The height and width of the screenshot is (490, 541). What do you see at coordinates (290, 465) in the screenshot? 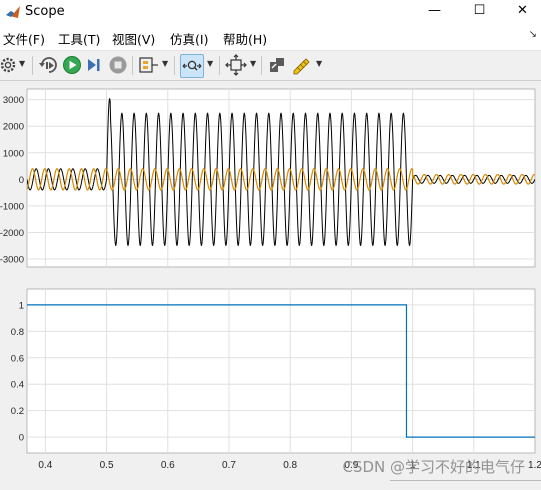
I see `x-tick-label: 0.8` at bounding box center [290, 465].